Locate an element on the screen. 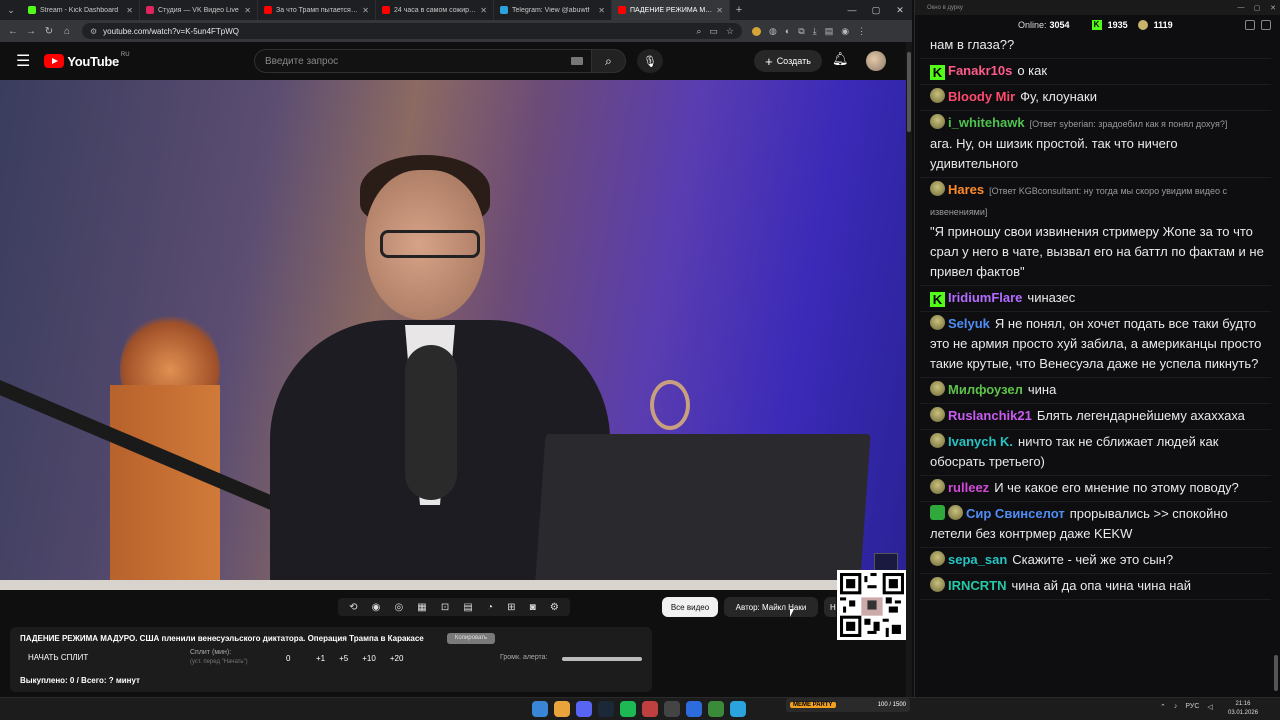  keyboard-icon is located at coordinates (577, 61).